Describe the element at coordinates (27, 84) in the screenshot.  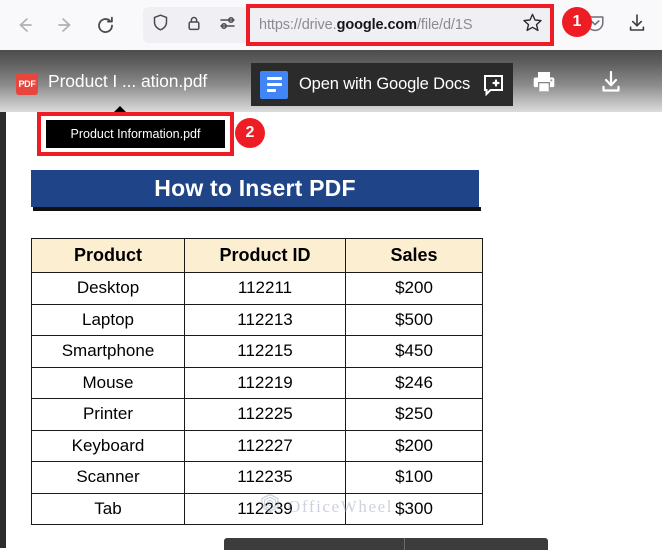
I see `pdf-file-type-icon: PDF` at that location.